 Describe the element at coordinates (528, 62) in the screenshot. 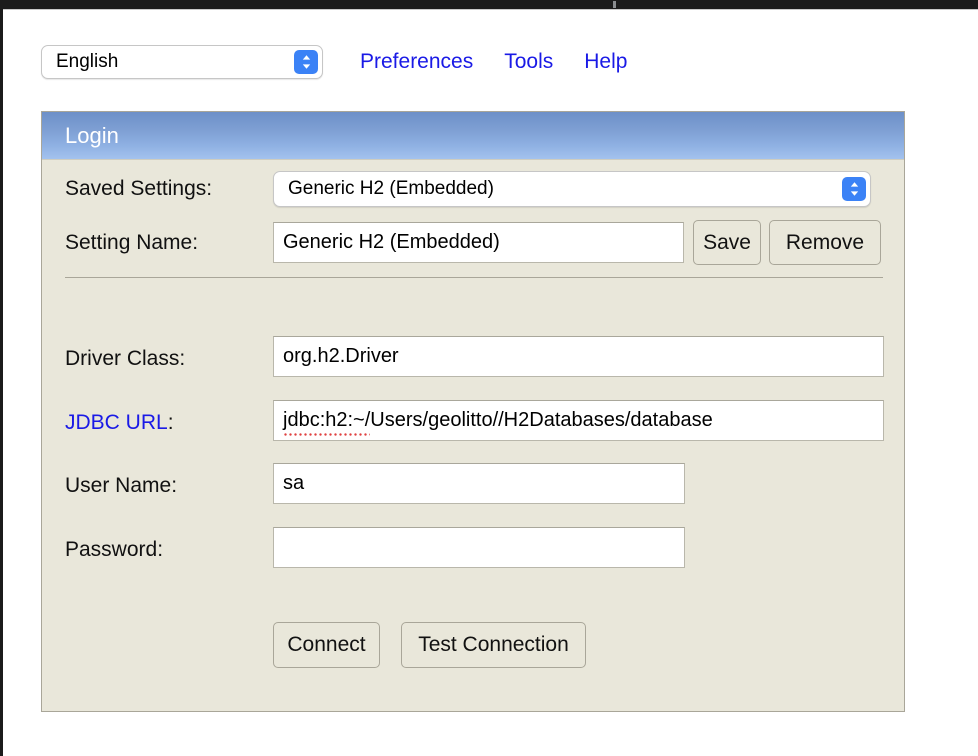

I see `link-tools: Tools` at that location.